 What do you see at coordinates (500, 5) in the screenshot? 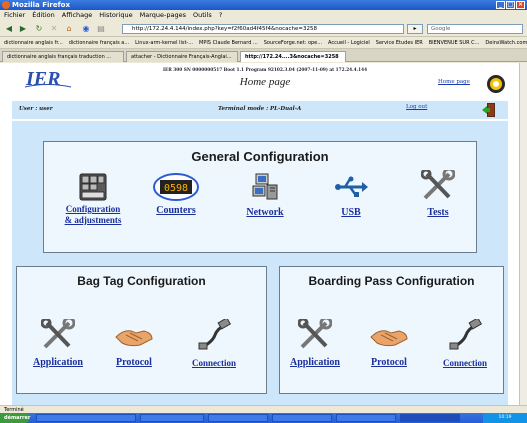
I see `minimize-button: _` at bounding box center [500, 5].